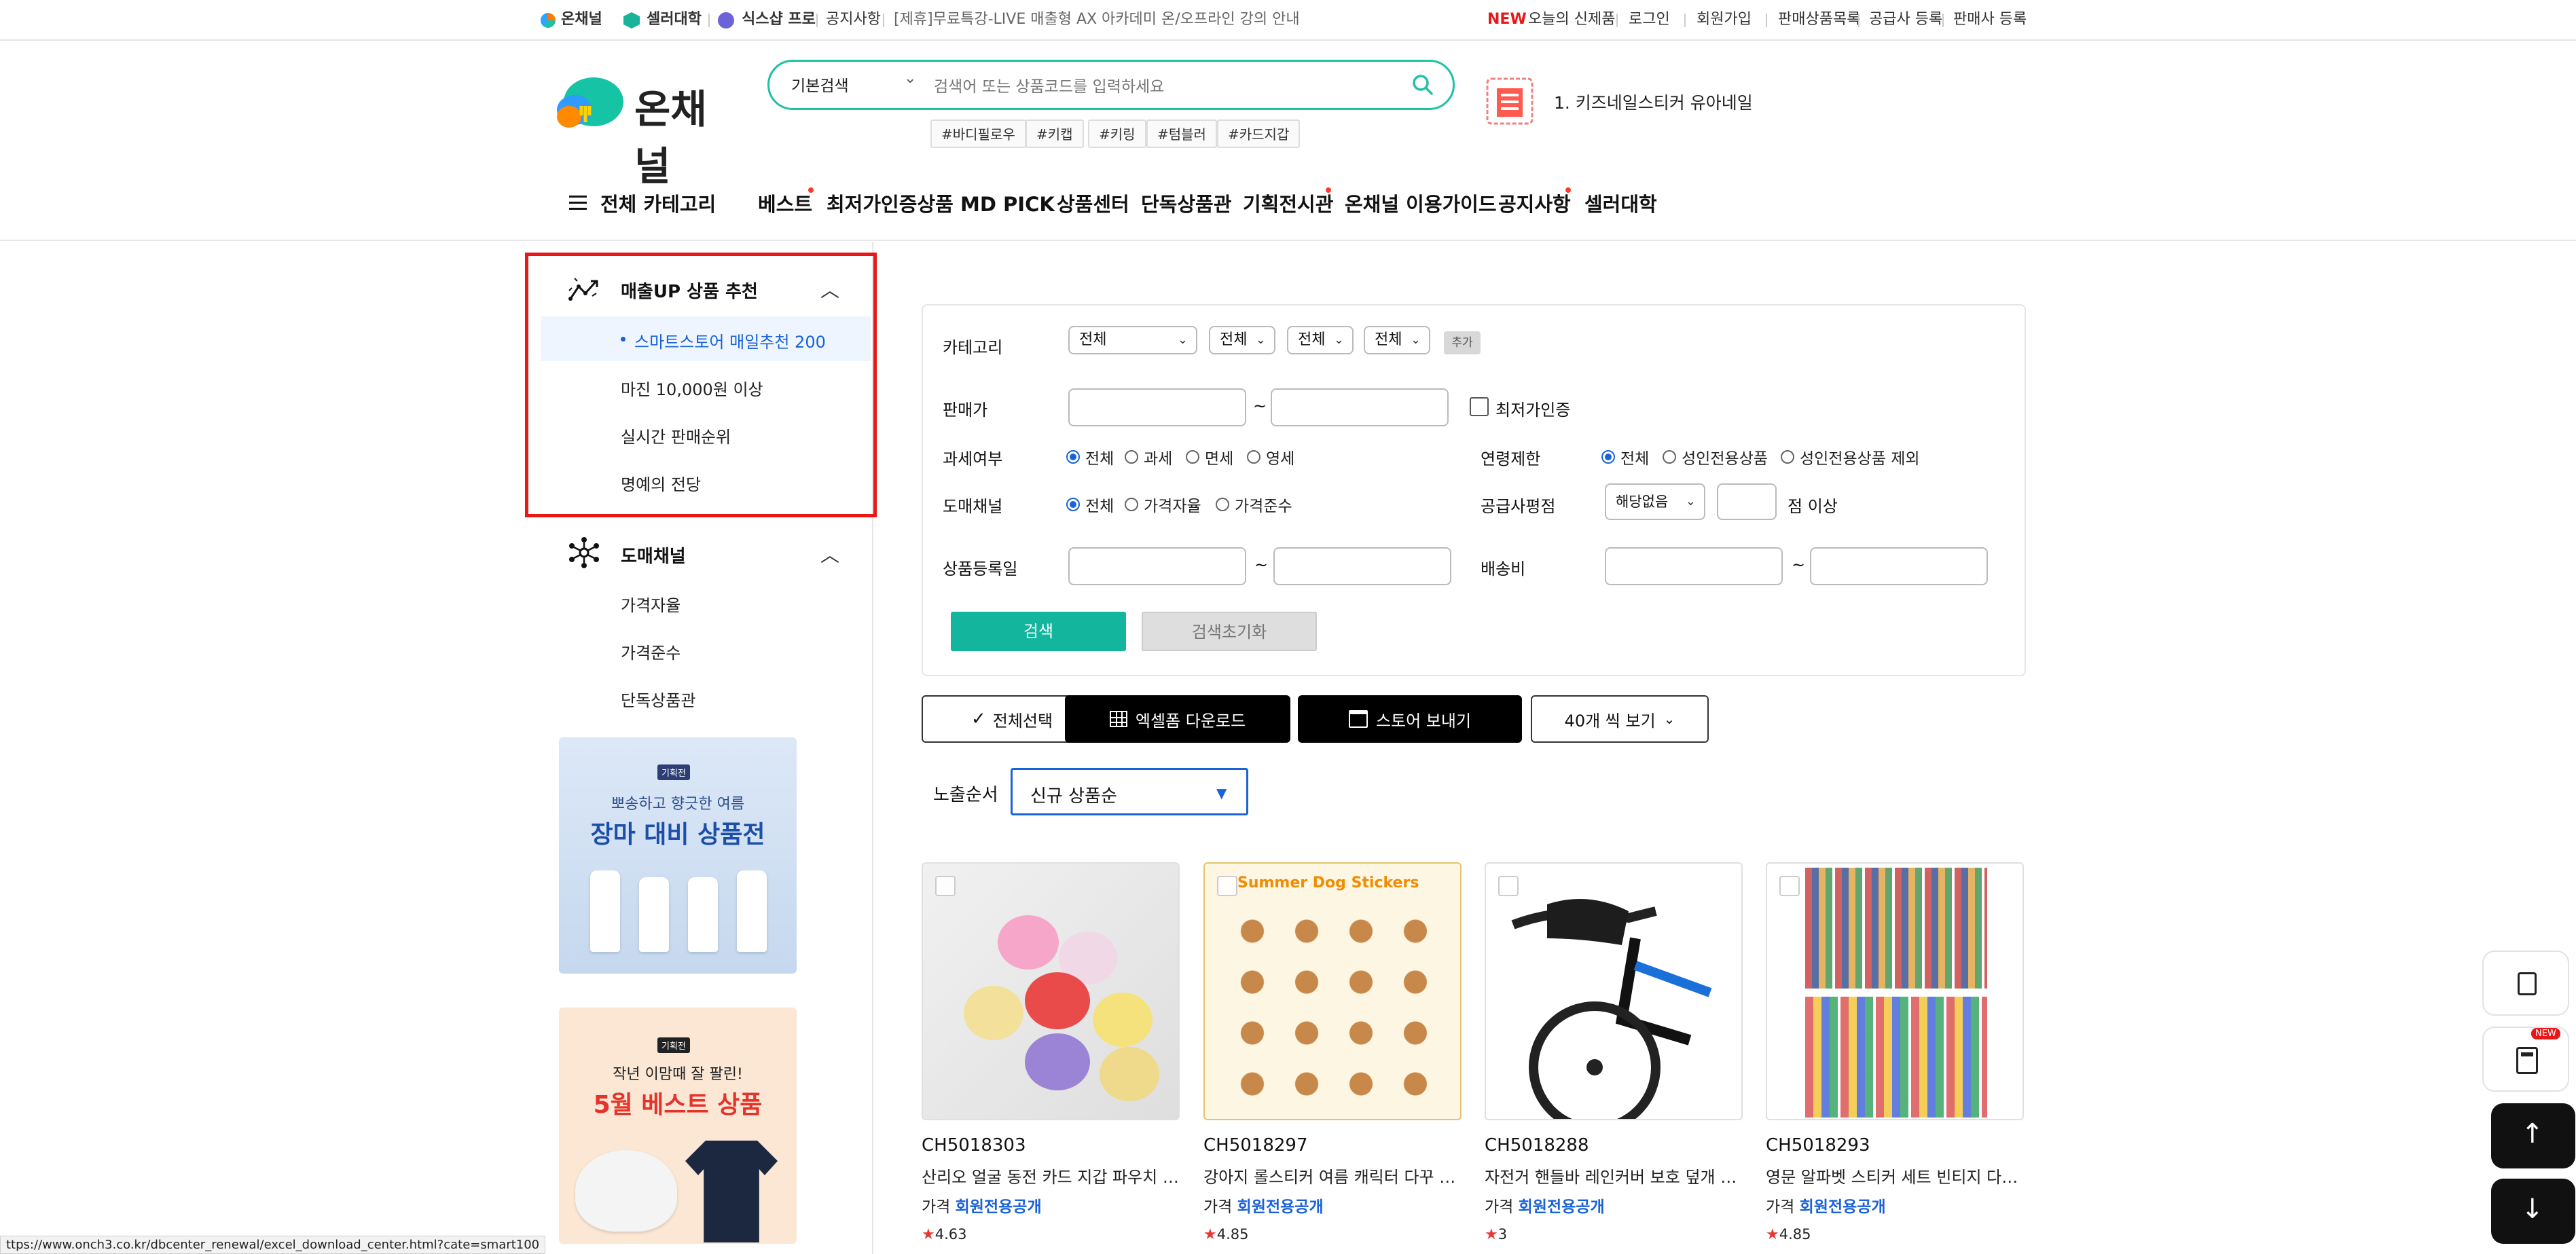  I want to click on price-min-input, so click(1157, 407).